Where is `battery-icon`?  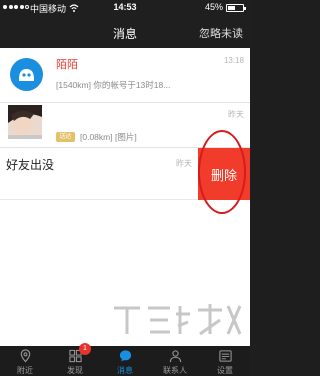 battery-icon is located at coordinates (236, 8).